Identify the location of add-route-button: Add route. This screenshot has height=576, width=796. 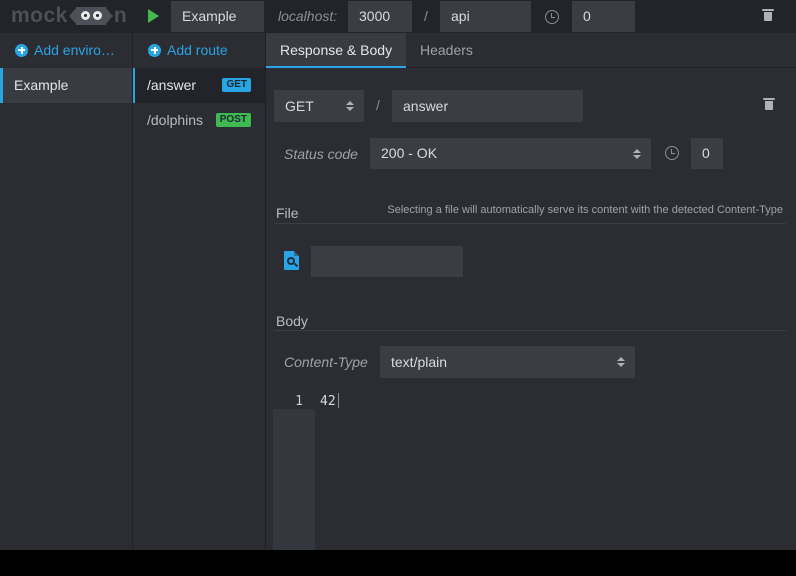
(188, 50).